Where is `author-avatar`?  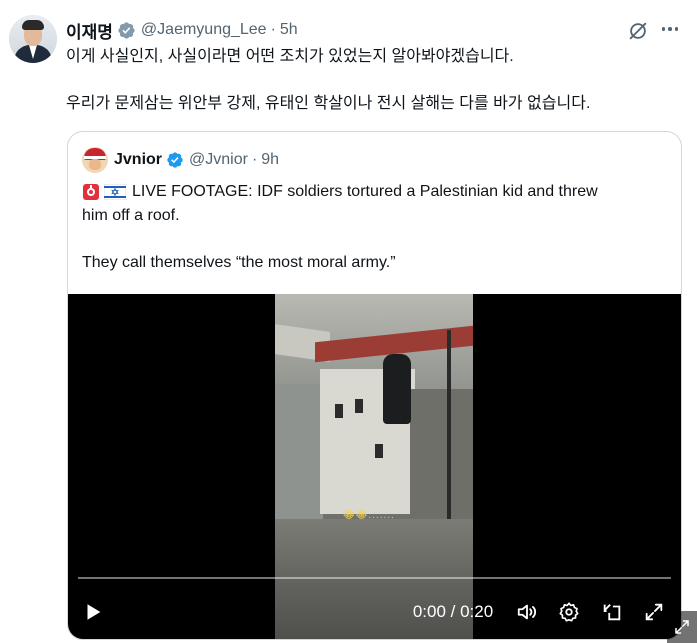
author-avatar is located at coordinates (33, 39).